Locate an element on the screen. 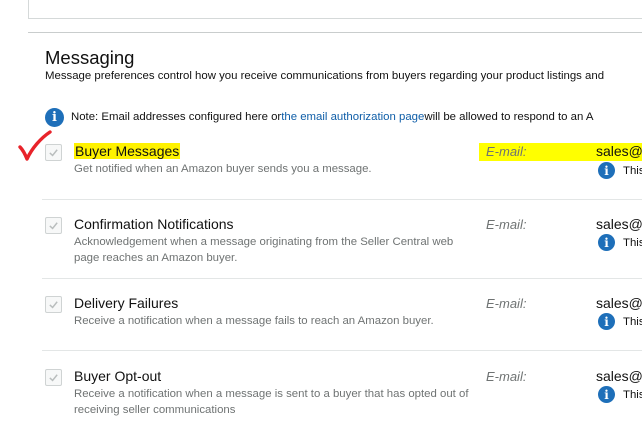  buyer-messages-checkbox is located at coordinates (53, 152).